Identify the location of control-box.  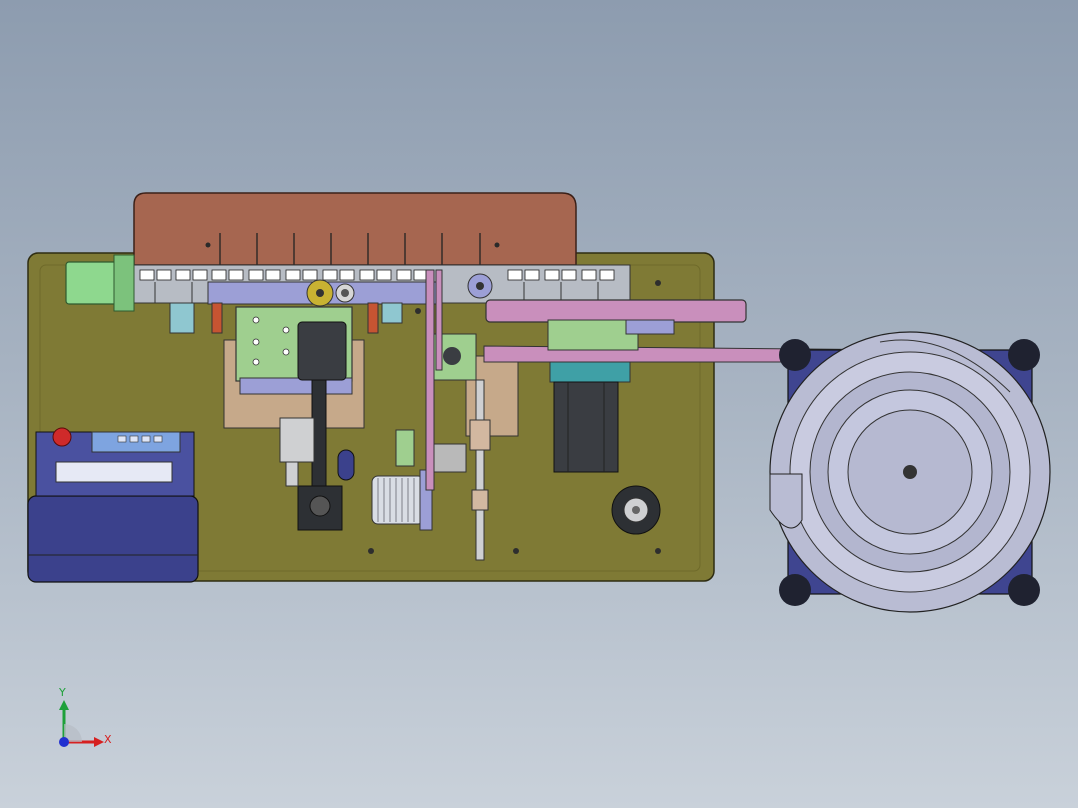
(113, 507).